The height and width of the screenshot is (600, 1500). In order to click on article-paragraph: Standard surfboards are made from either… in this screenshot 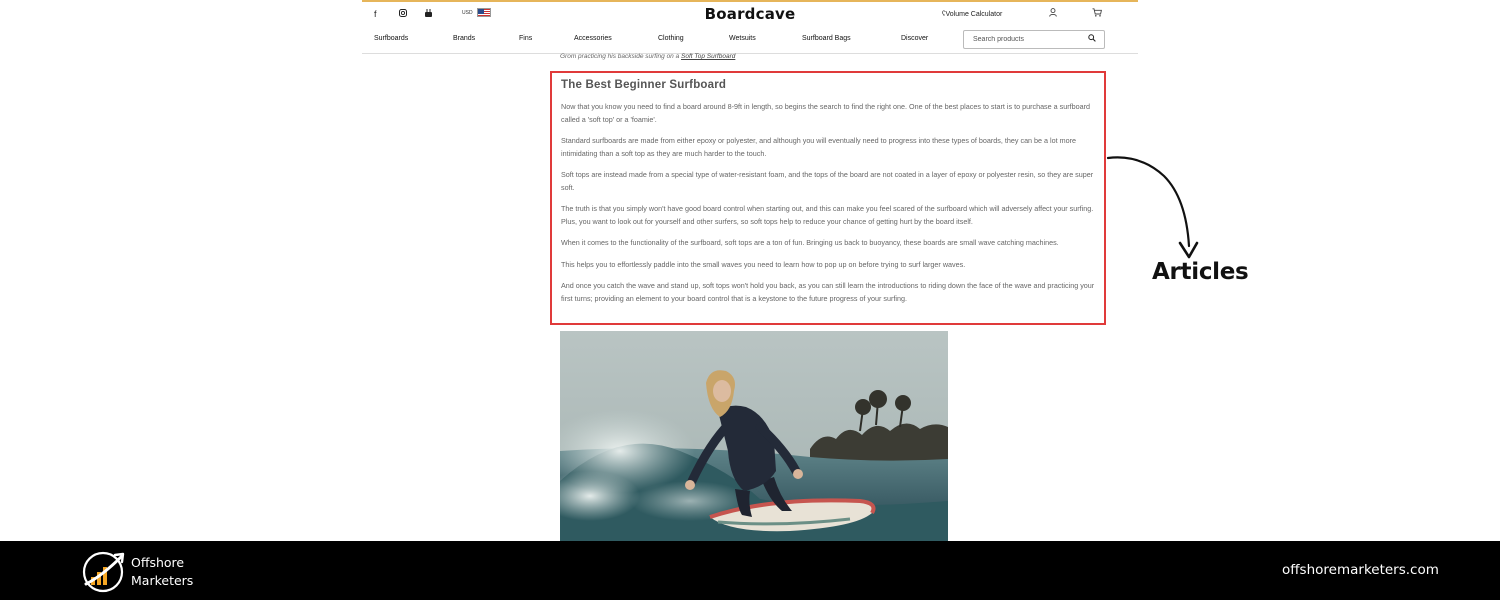, I will do `click(819, 147)`.